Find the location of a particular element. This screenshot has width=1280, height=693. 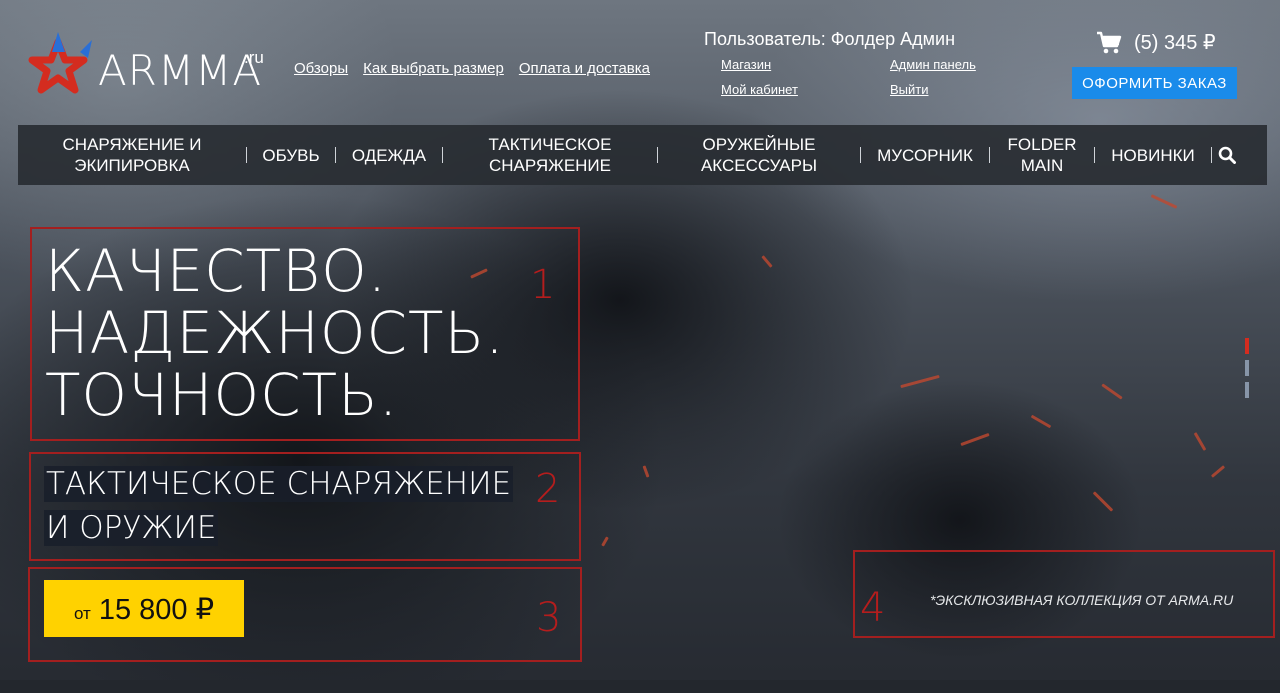

search-icon is located at coordinates (1227, 155).